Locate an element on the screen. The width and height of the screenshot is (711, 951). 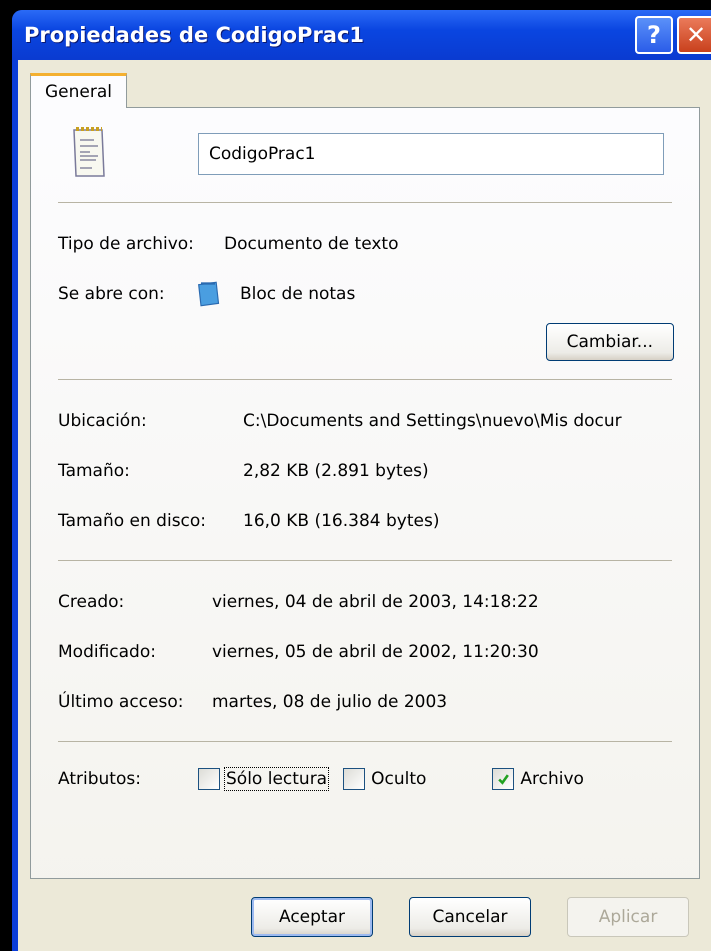
field-value: Bloc de notas is located at coordinates (298, 294).